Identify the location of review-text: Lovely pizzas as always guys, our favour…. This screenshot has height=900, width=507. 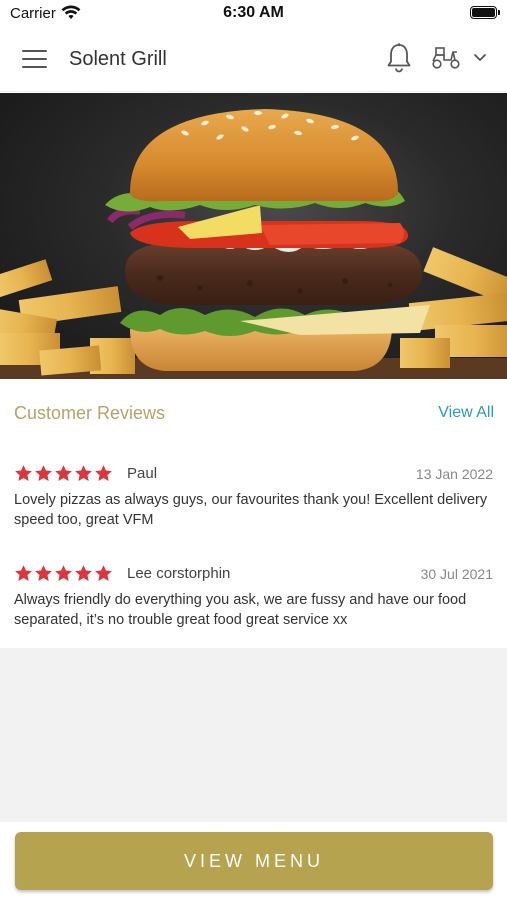
(251, 510).